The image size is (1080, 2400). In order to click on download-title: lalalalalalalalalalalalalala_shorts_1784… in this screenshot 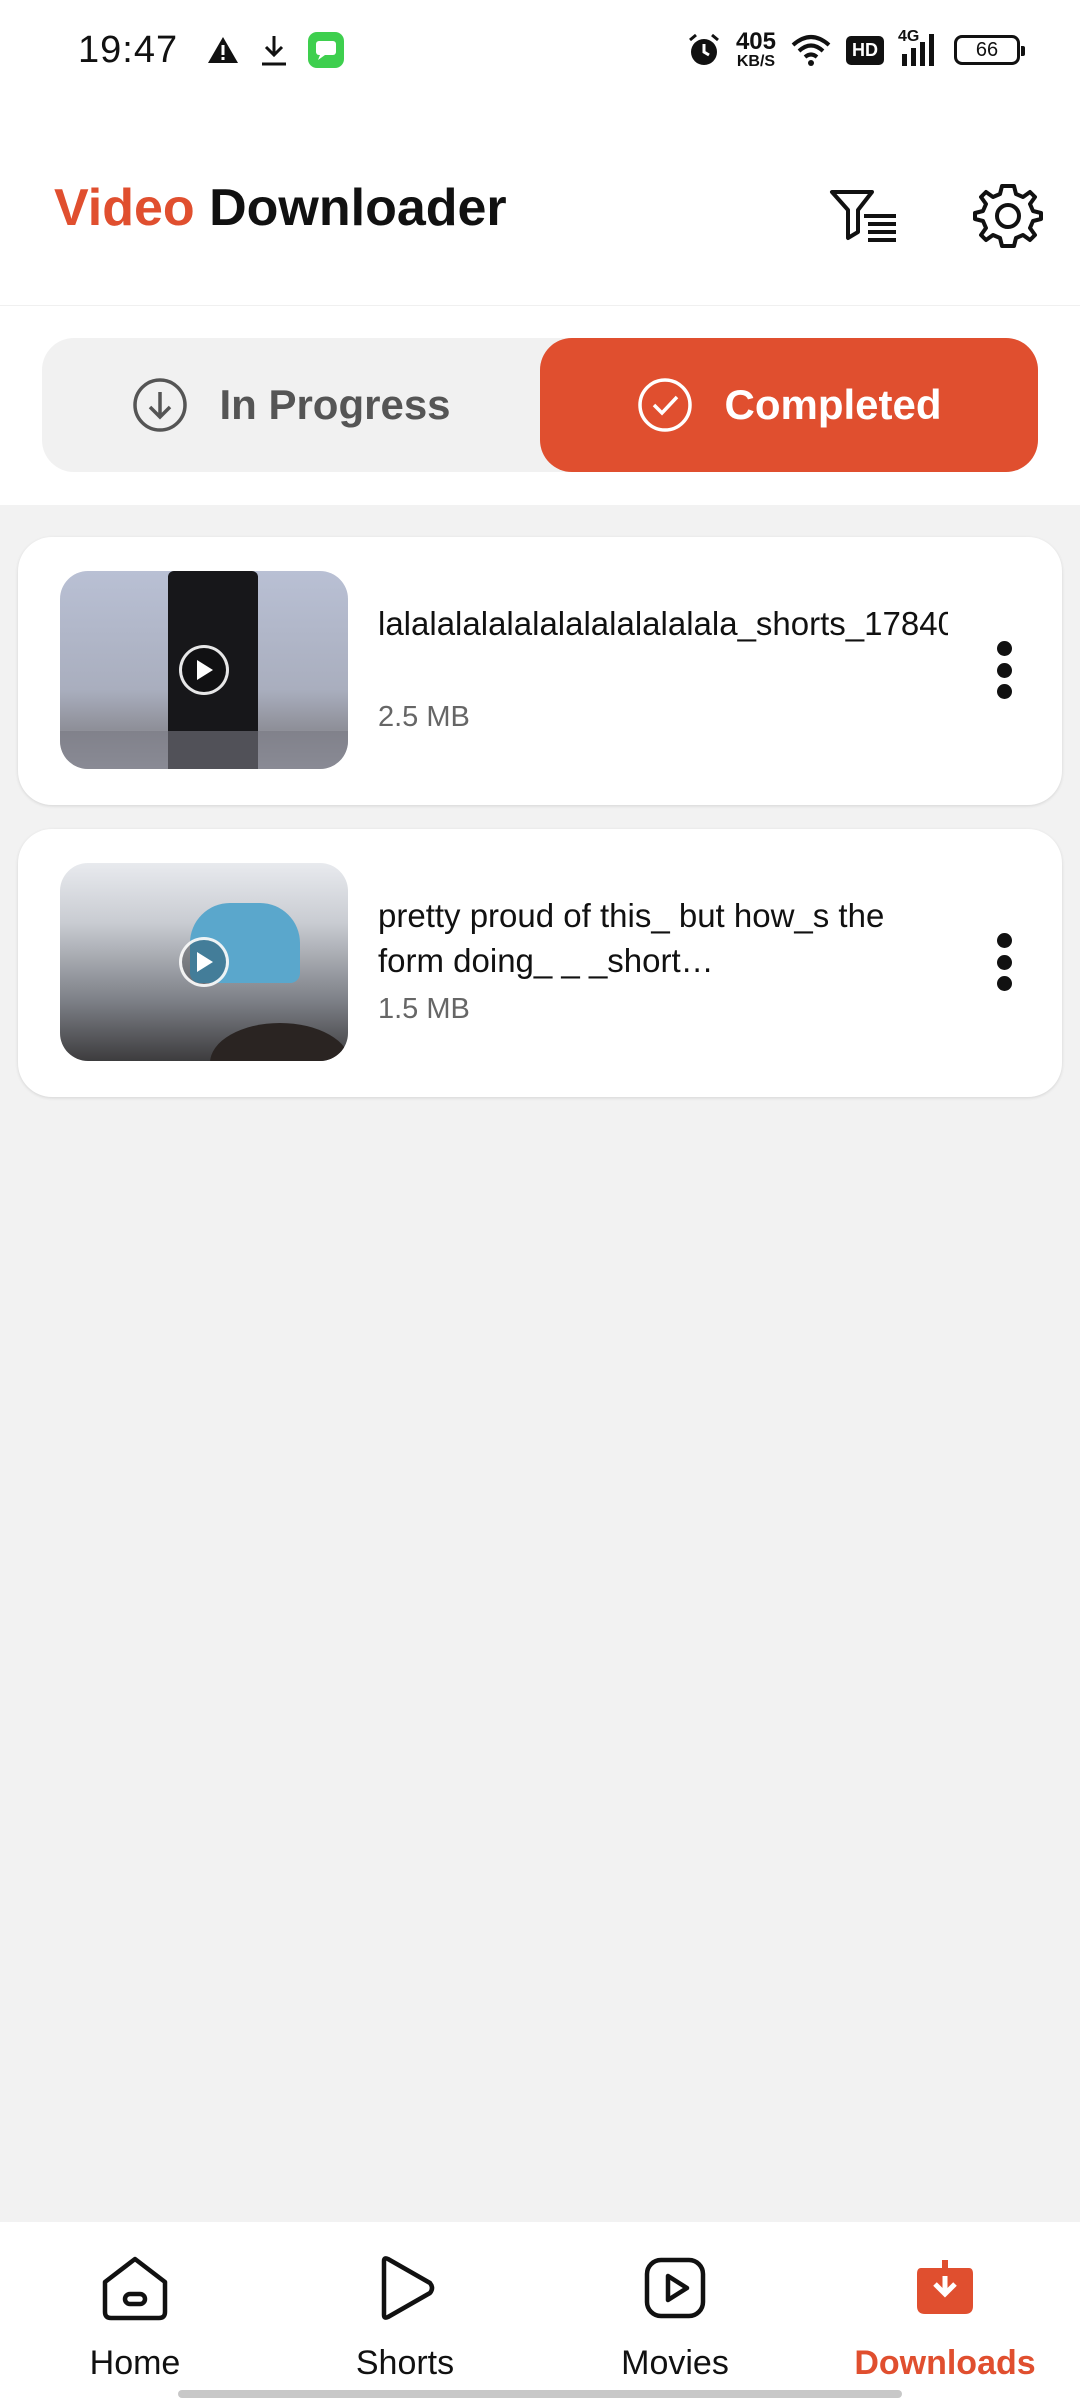, I will do `click(663, 623)`.